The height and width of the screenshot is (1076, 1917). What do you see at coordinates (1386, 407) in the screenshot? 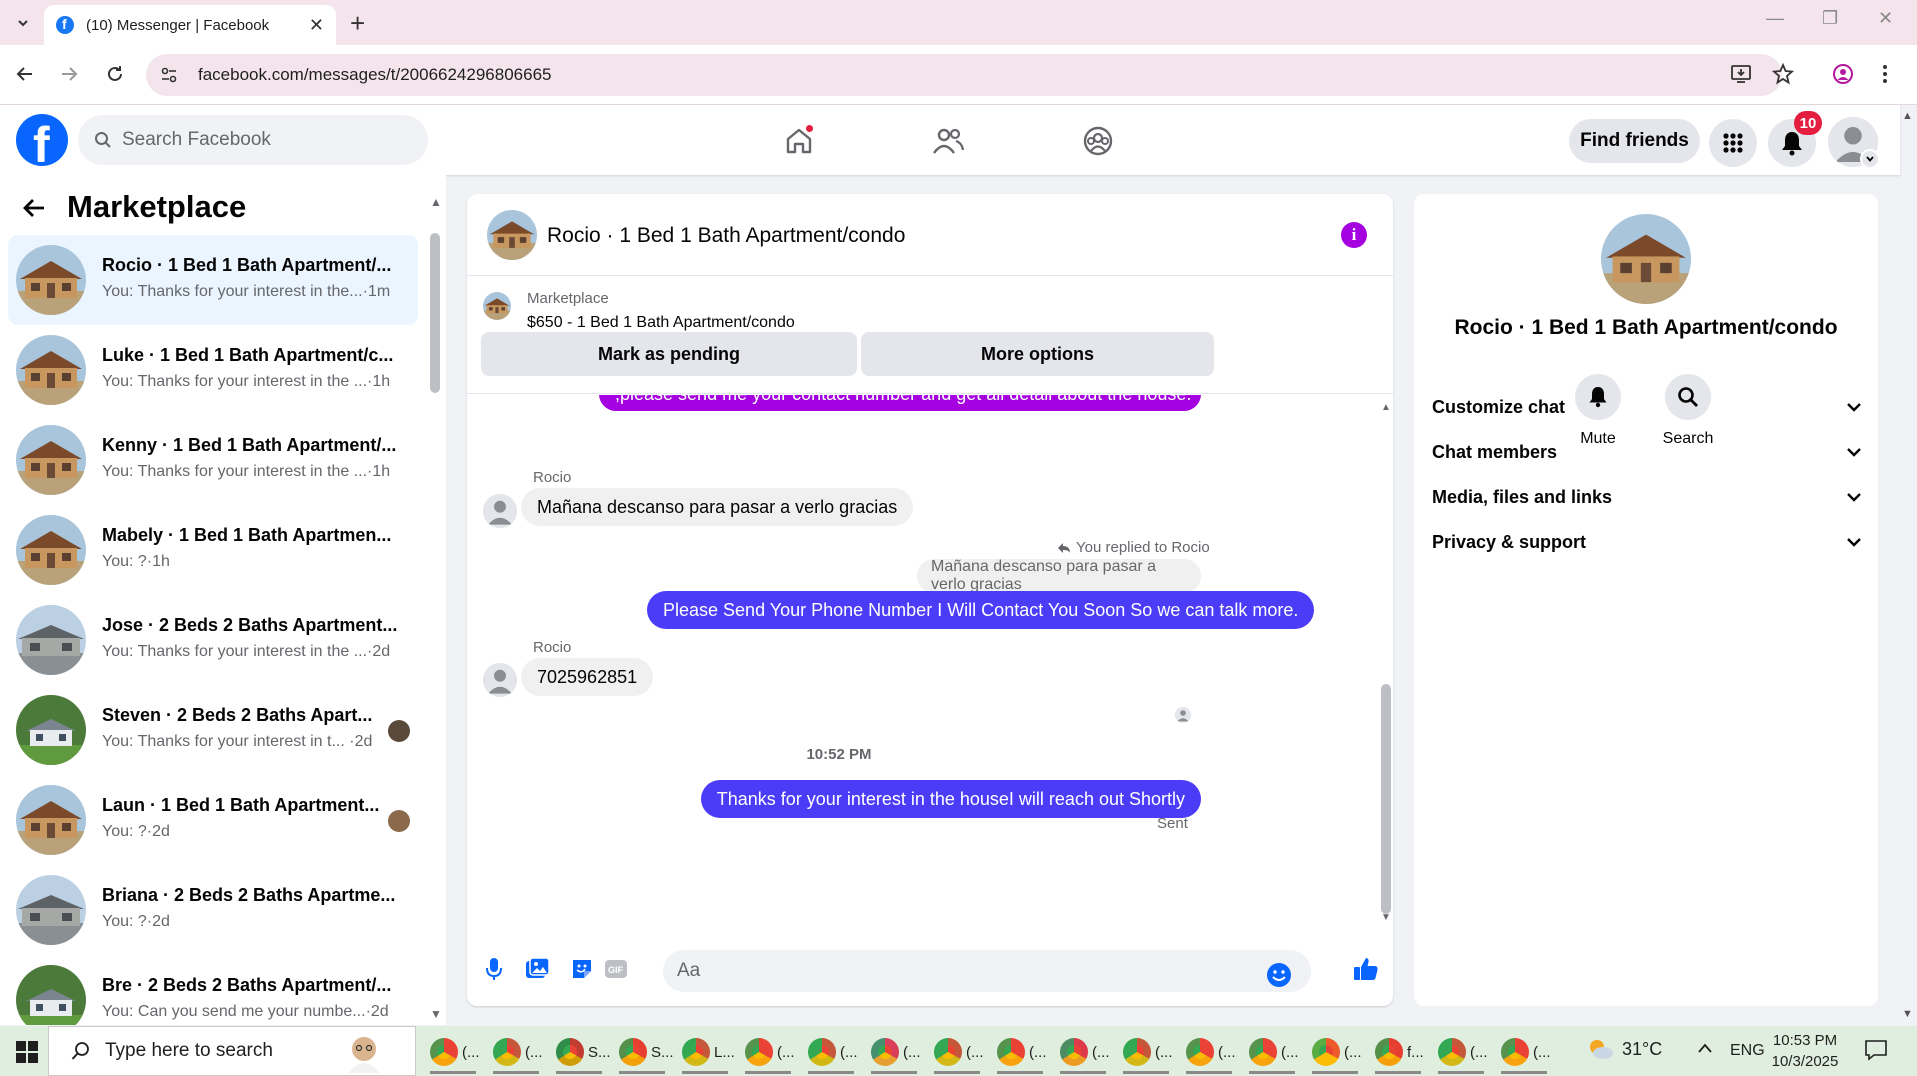
I see `thread-scroll-up-icon: ▲` at bounding box center [1386, 407].